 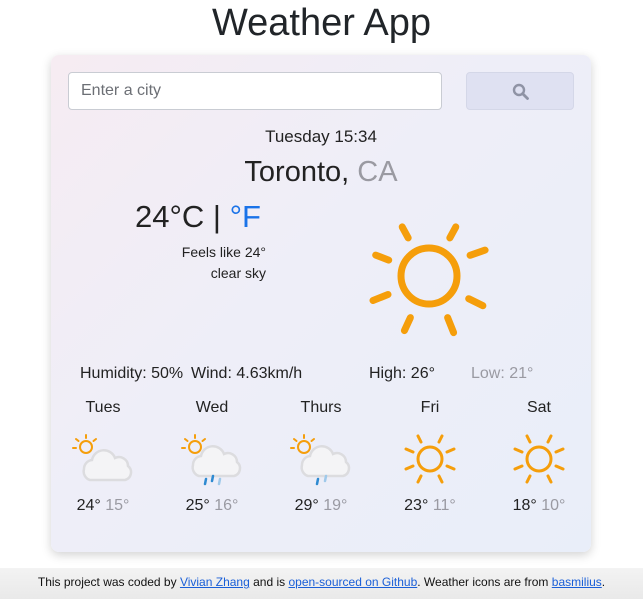 I want to click on forecast-high: 23°, so click(x=416, y=505).